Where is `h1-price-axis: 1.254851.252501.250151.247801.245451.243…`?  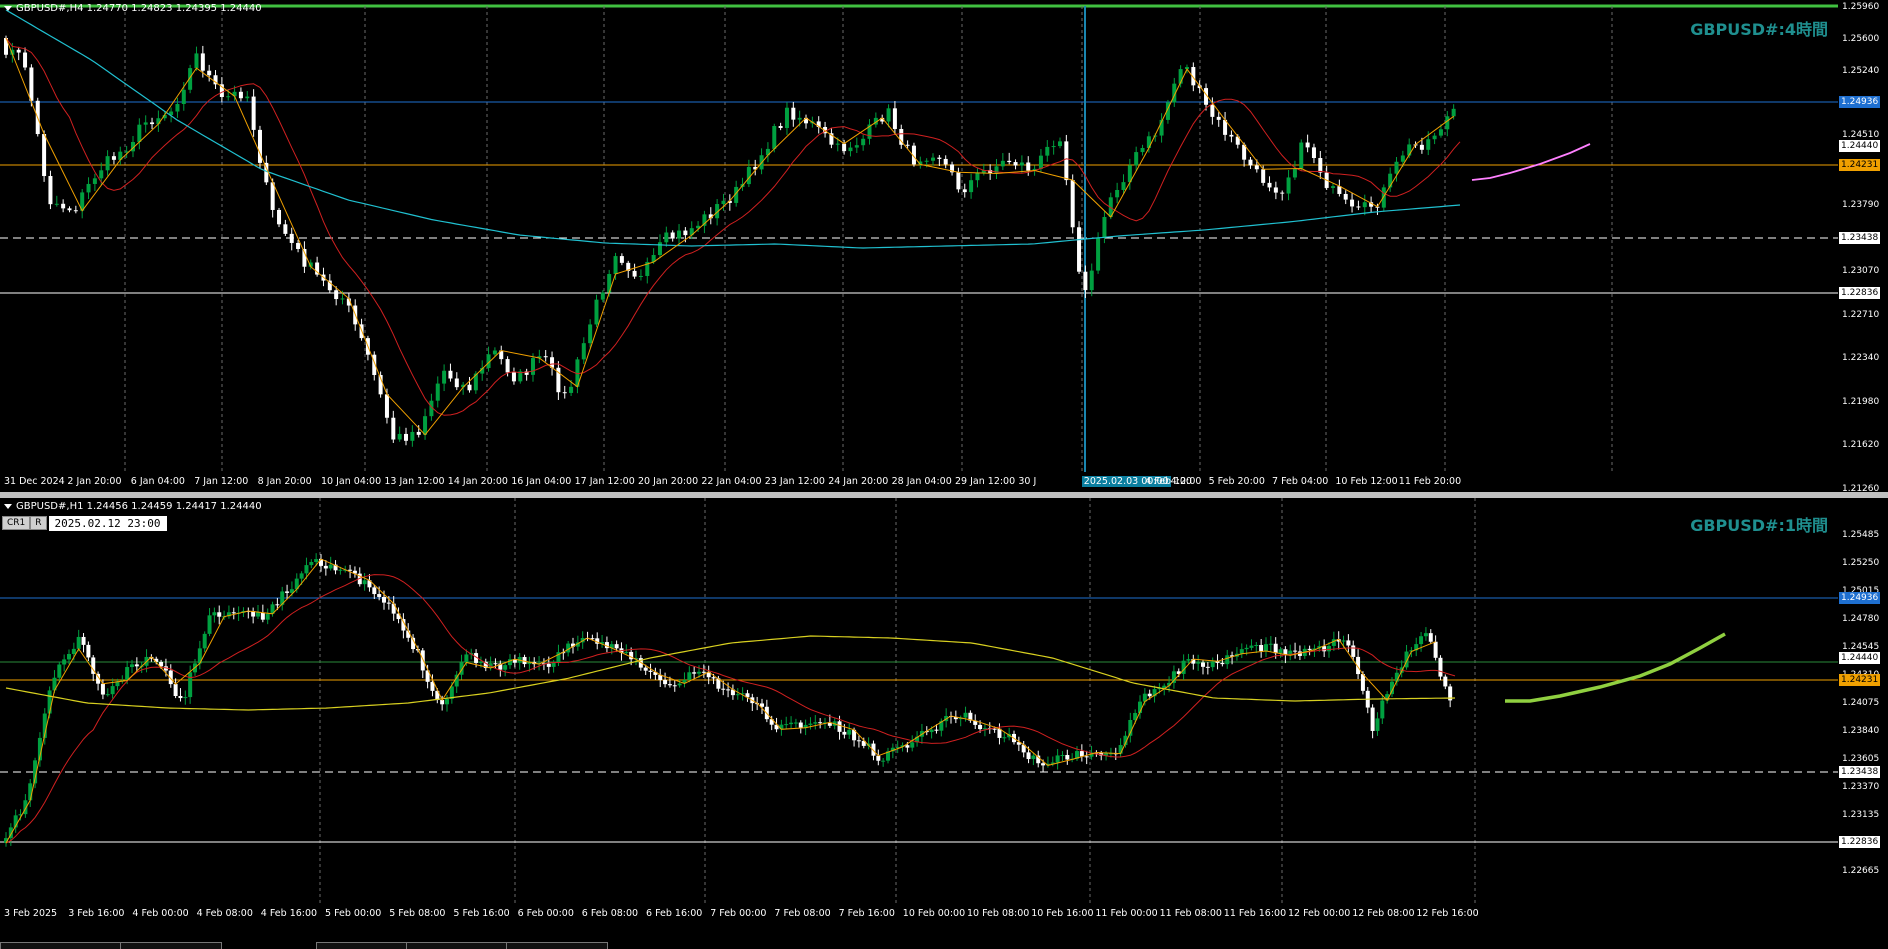 h1-price-axis: 1.254851.252501.250151.247801.245451.243… is located at coordinates (1863, 711).